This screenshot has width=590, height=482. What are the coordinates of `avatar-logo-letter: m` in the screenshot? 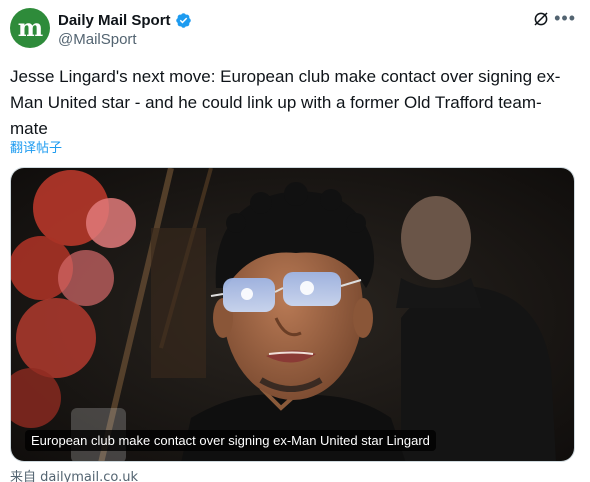 It's located at (30, 27).